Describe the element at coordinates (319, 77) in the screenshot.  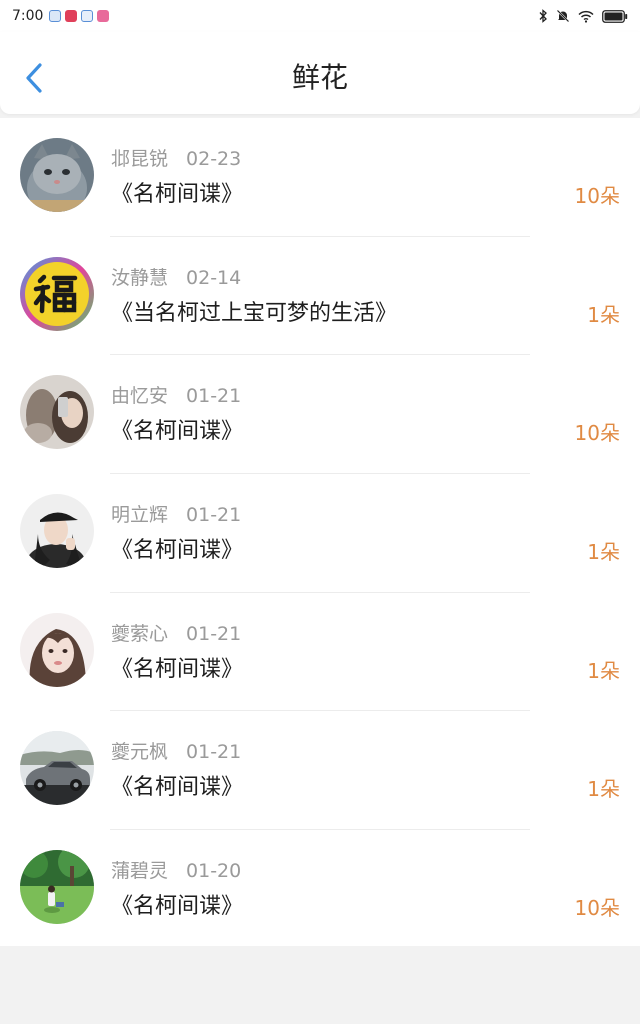
I see `page-title: 鲜花` at that location.